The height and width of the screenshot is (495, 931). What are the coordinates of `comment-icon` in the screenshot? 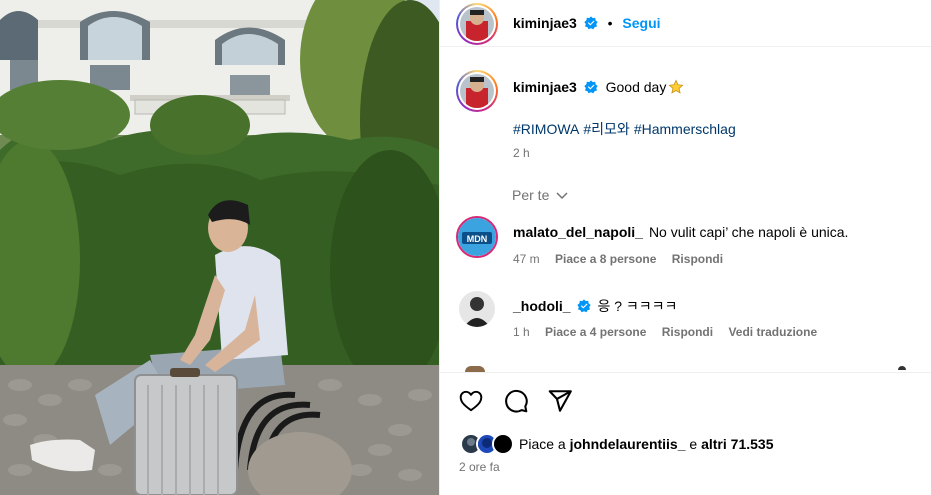 It's located at (516, 401).